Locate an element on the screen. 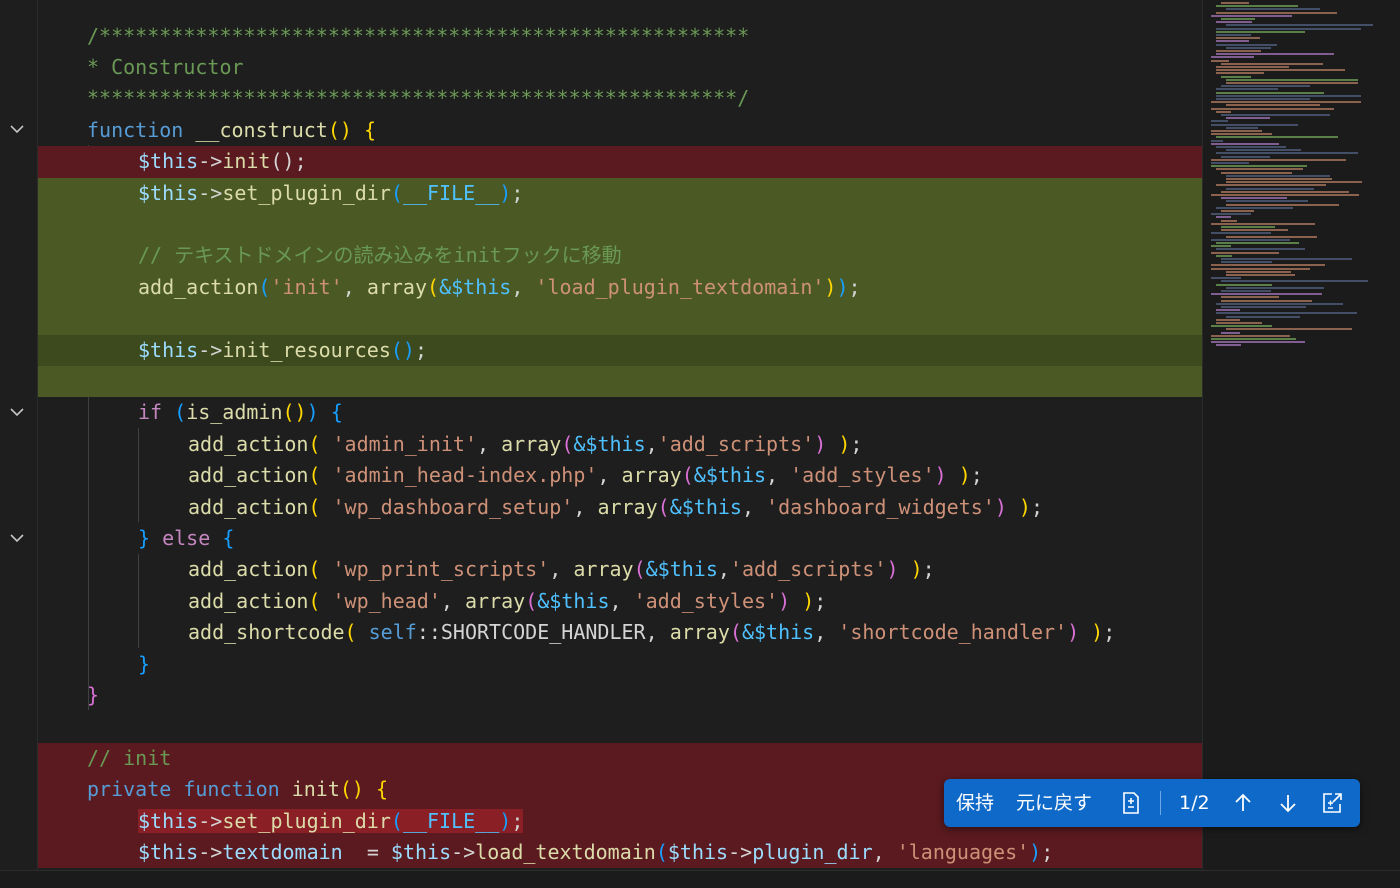 The width and height of the screenshot is (1400, 888). code-line: } else { is located at coordinates (620, 538).